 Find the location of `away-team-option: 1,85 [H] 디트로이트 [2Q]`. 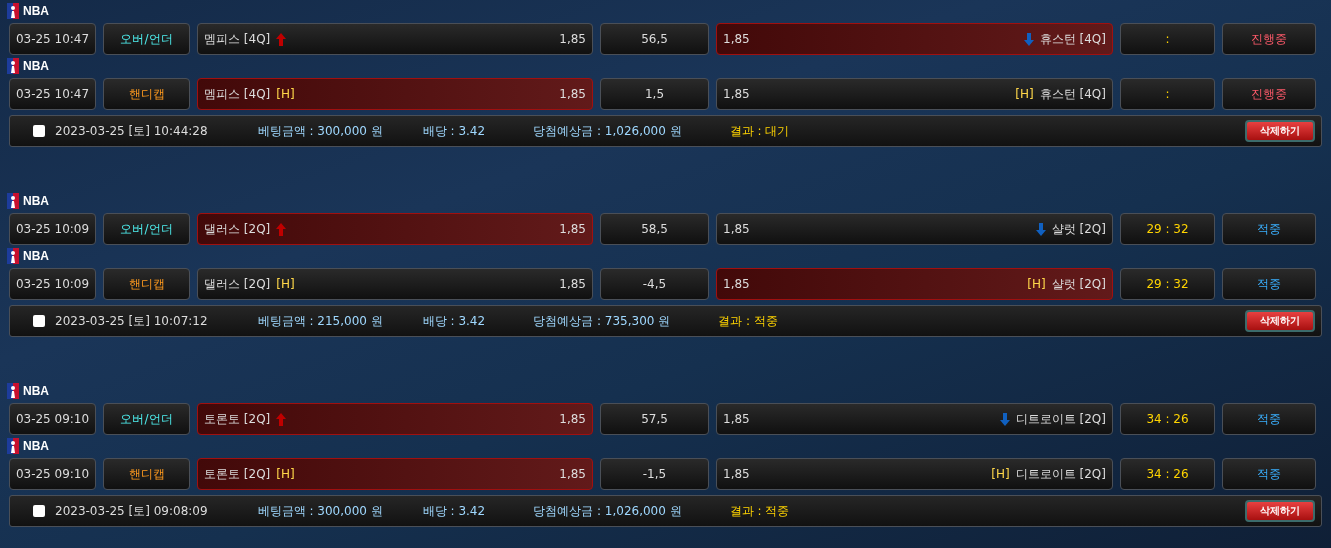

away-team-option: 1,85 [H] 디트로이트 [2Q] is located at coordinates (914, 474).